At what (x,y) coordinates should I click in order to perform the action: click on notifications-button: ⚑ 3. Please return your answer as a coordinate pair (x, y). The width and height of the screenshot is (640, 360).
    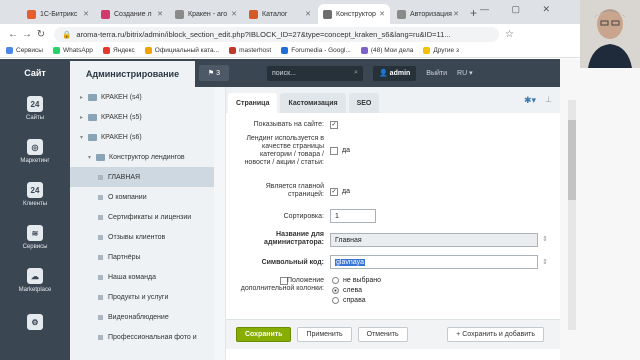
    Looking at the image, I should click on (214, 73).